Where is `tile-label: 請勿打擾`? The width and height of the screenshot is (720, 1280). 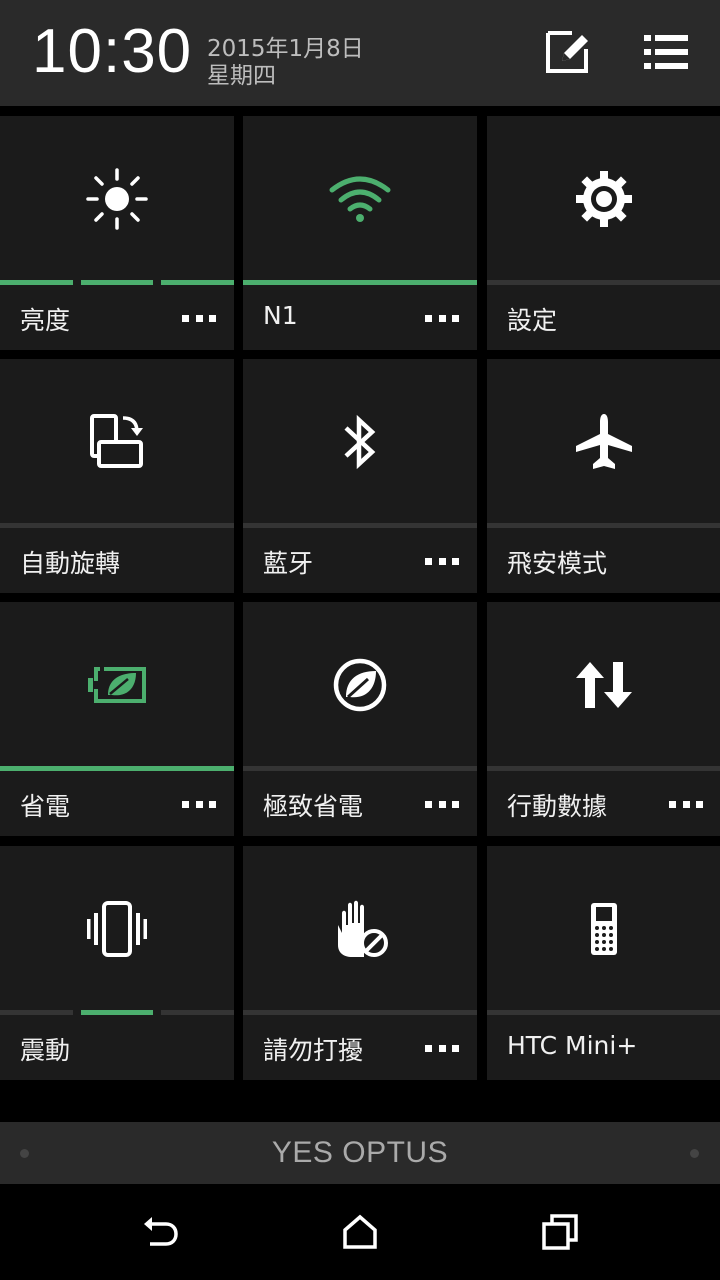
tile-label: 請勿打擾 is located at coordinates (313, 1050).